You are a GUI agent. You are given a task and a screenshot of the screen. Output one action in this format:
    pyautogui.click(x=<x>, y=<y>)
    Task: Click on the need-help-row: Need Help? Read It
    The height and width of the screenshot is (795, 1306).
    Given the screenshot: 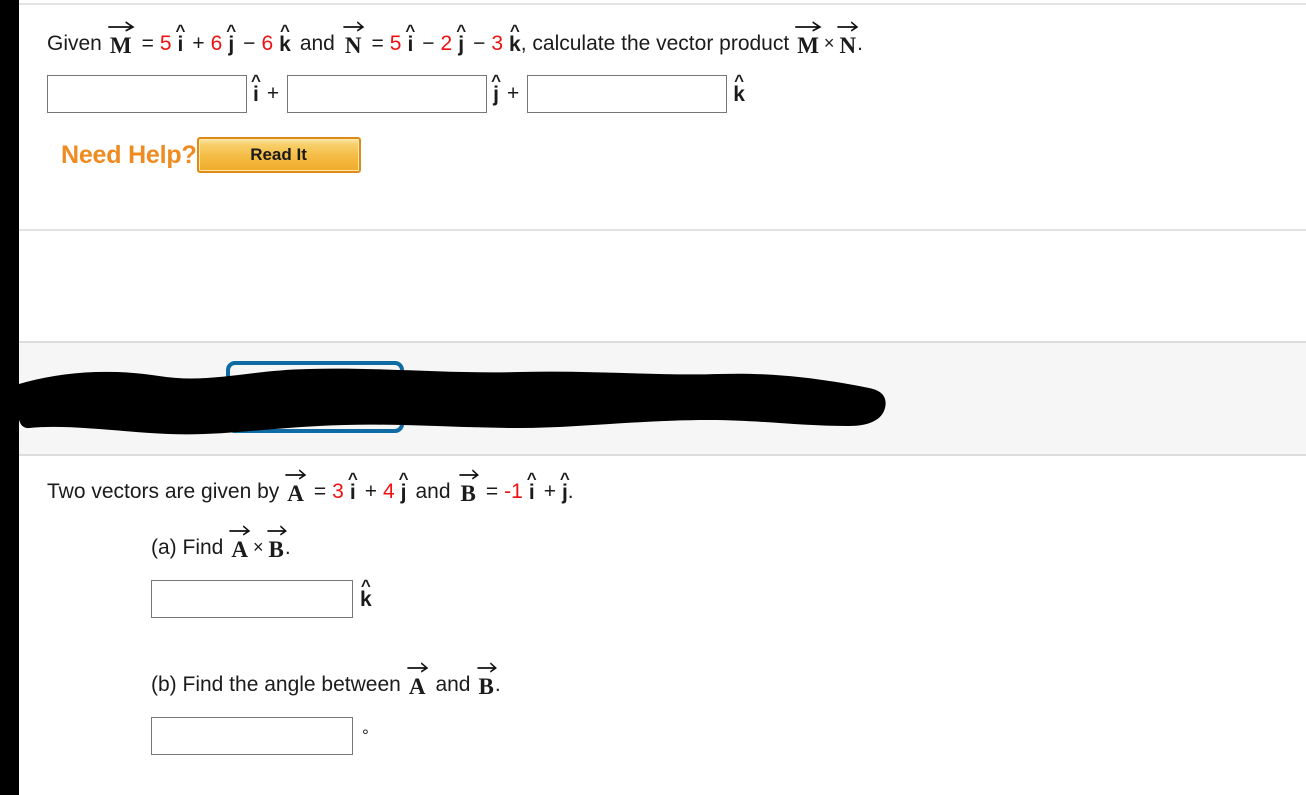 What is the action you would take?
    pyautogui.click(x=455, y=155)
    